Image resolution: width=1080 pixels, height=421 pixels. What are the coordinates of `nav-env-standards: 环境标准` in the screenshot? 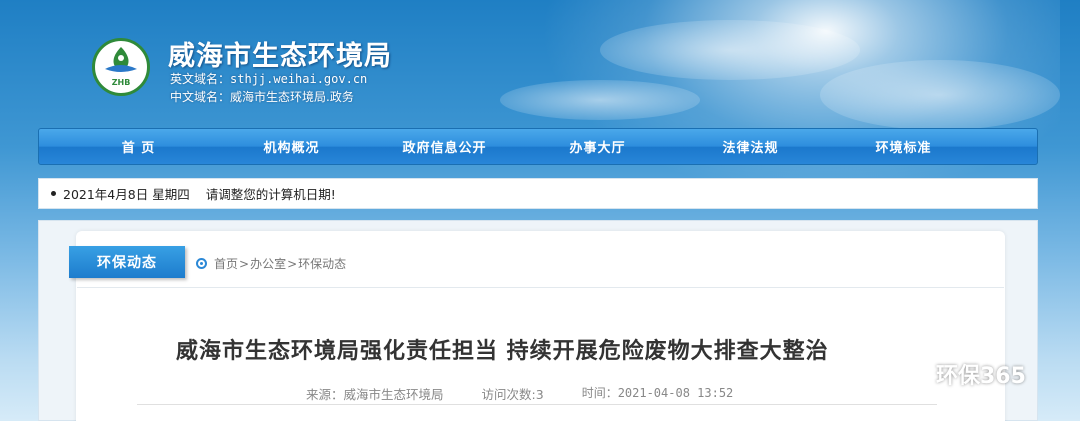 It's located at (903, 146).